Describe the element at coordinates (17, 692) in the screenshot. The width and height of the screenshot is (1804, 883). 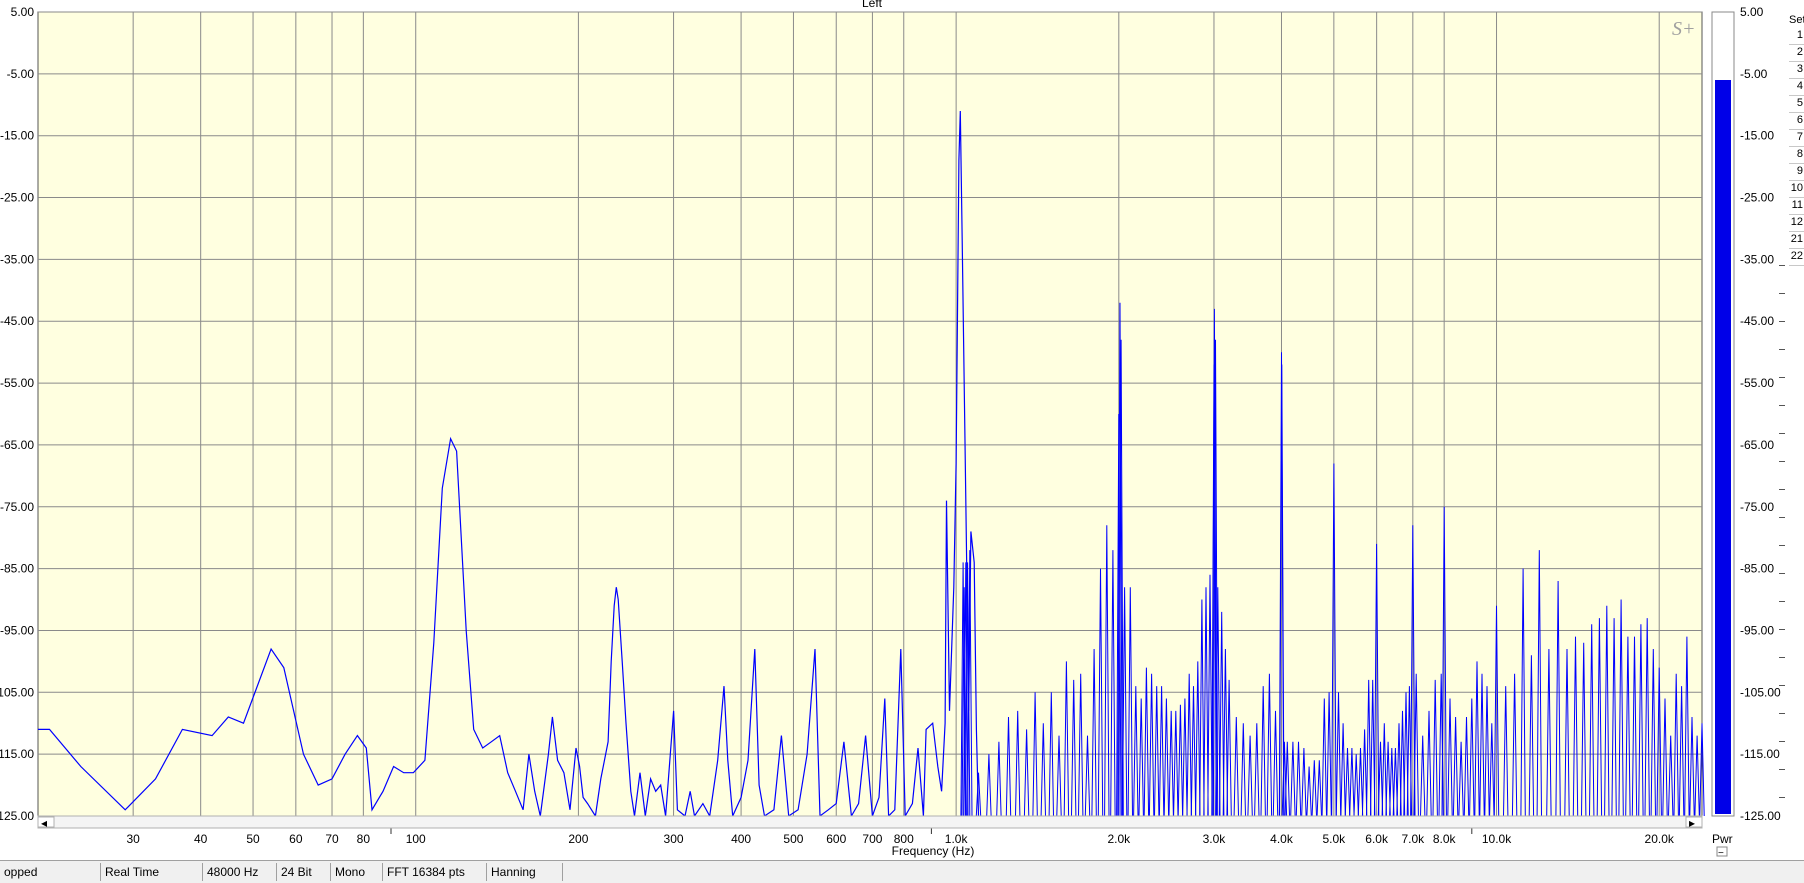
I see `y-tick-label: -105.00` at that location.